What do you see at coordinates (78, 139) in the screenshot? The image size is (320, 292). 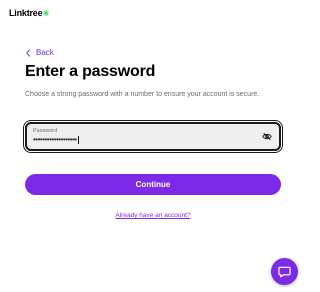 I see `text-caret` at bounding box center [78, 139].